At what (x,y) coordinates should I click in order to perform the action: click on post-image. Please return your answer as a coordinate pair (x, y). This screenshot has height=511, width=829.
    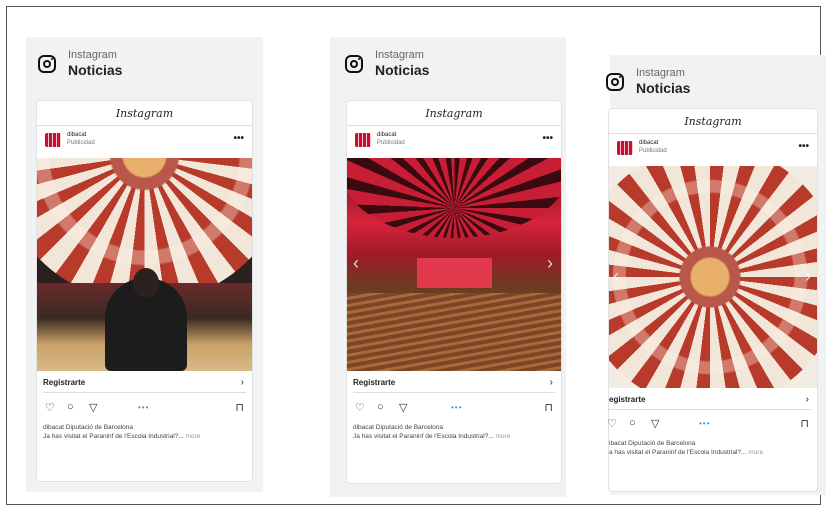
    Looking at the image, I should click on (144, 264).